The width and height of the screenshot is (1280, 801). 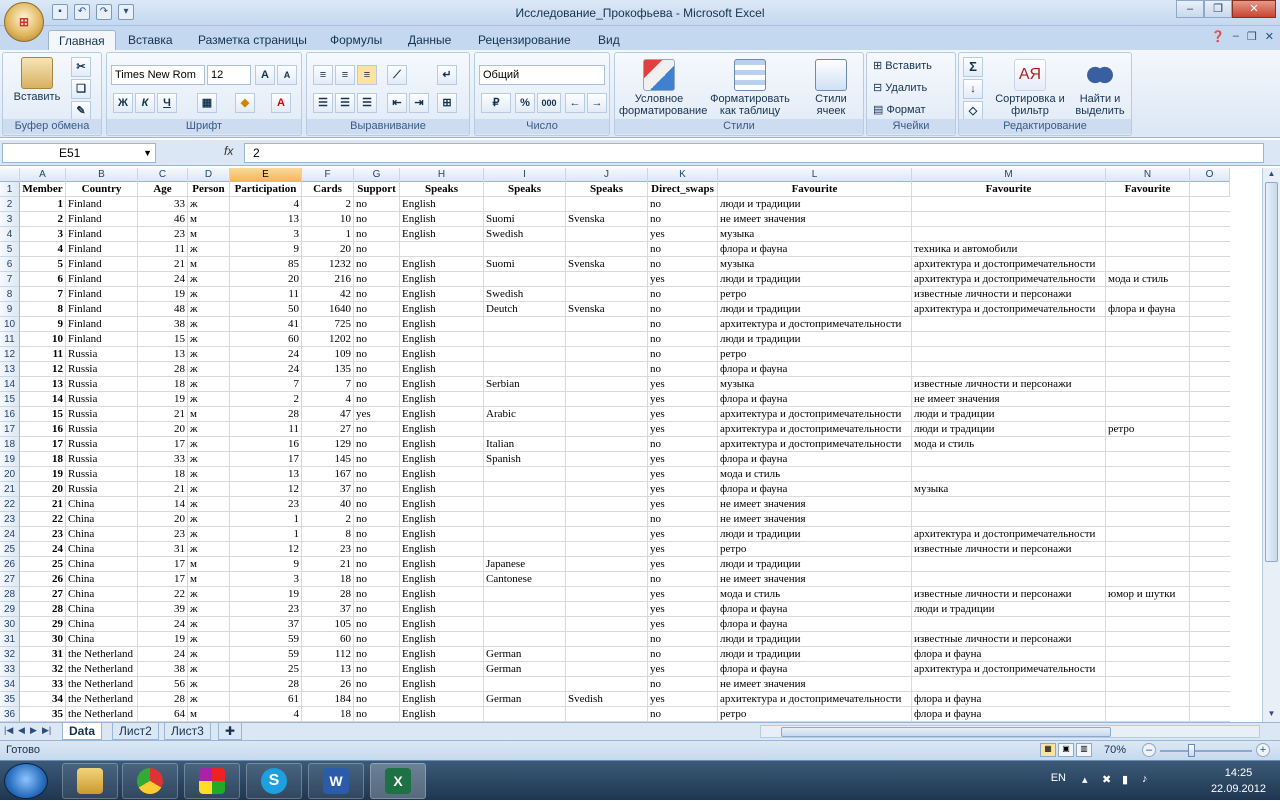 I want to click on cell: Italian, so click(x=525, y=444).